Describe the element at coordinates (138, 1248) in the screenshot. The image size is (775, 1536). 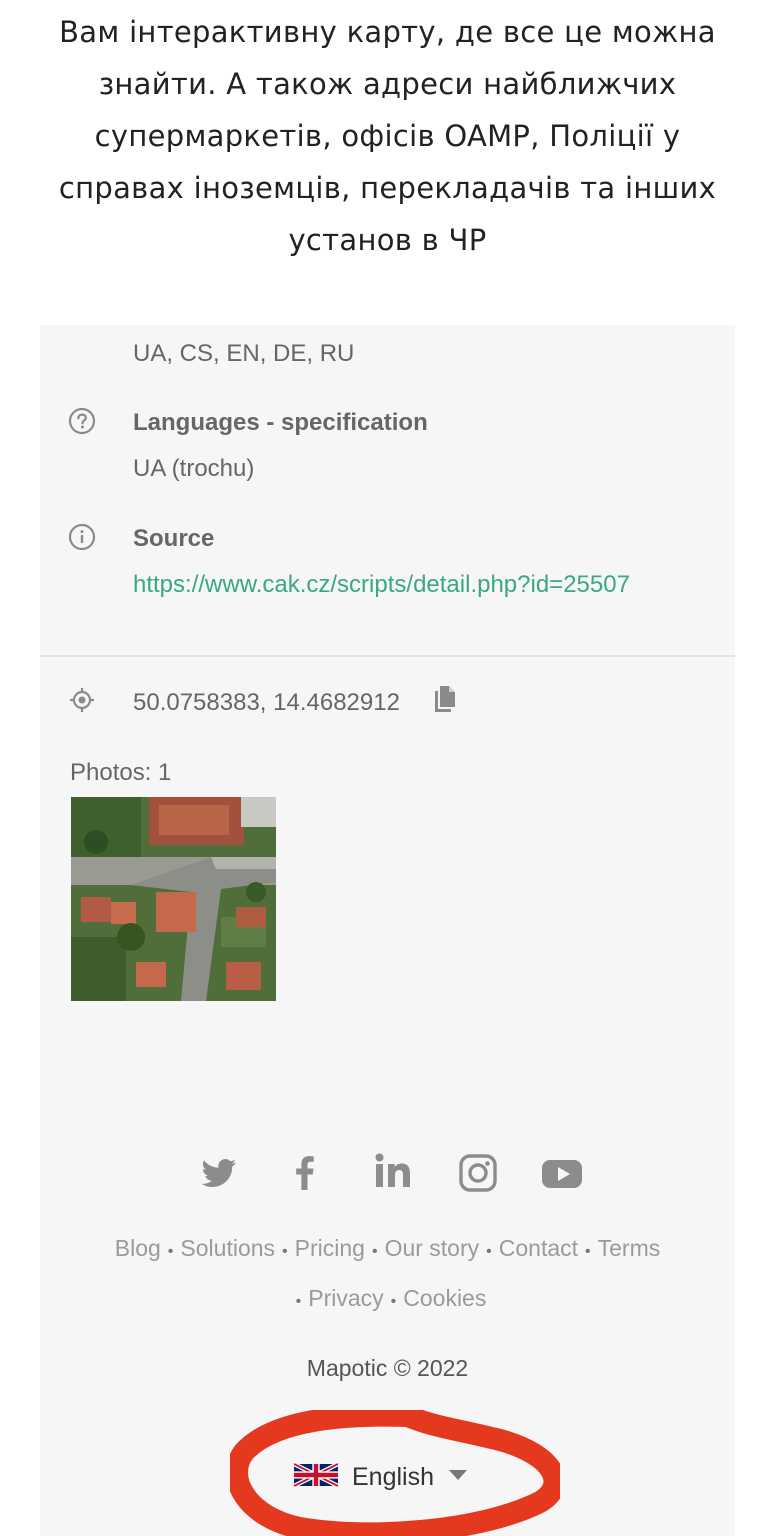
I see `footer-link-blog: Blog` at that location.